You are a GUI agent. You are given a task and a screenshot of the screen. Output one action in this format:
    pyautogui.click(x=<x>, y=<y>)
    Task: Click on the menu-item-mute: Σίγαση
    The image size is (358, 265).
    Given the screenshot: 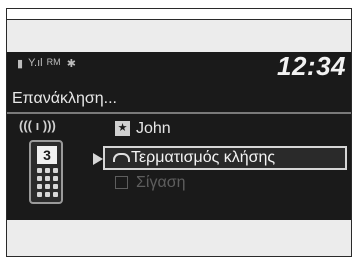 What is the action you would take?
    pyautogui.click(x=150, y=185)
    